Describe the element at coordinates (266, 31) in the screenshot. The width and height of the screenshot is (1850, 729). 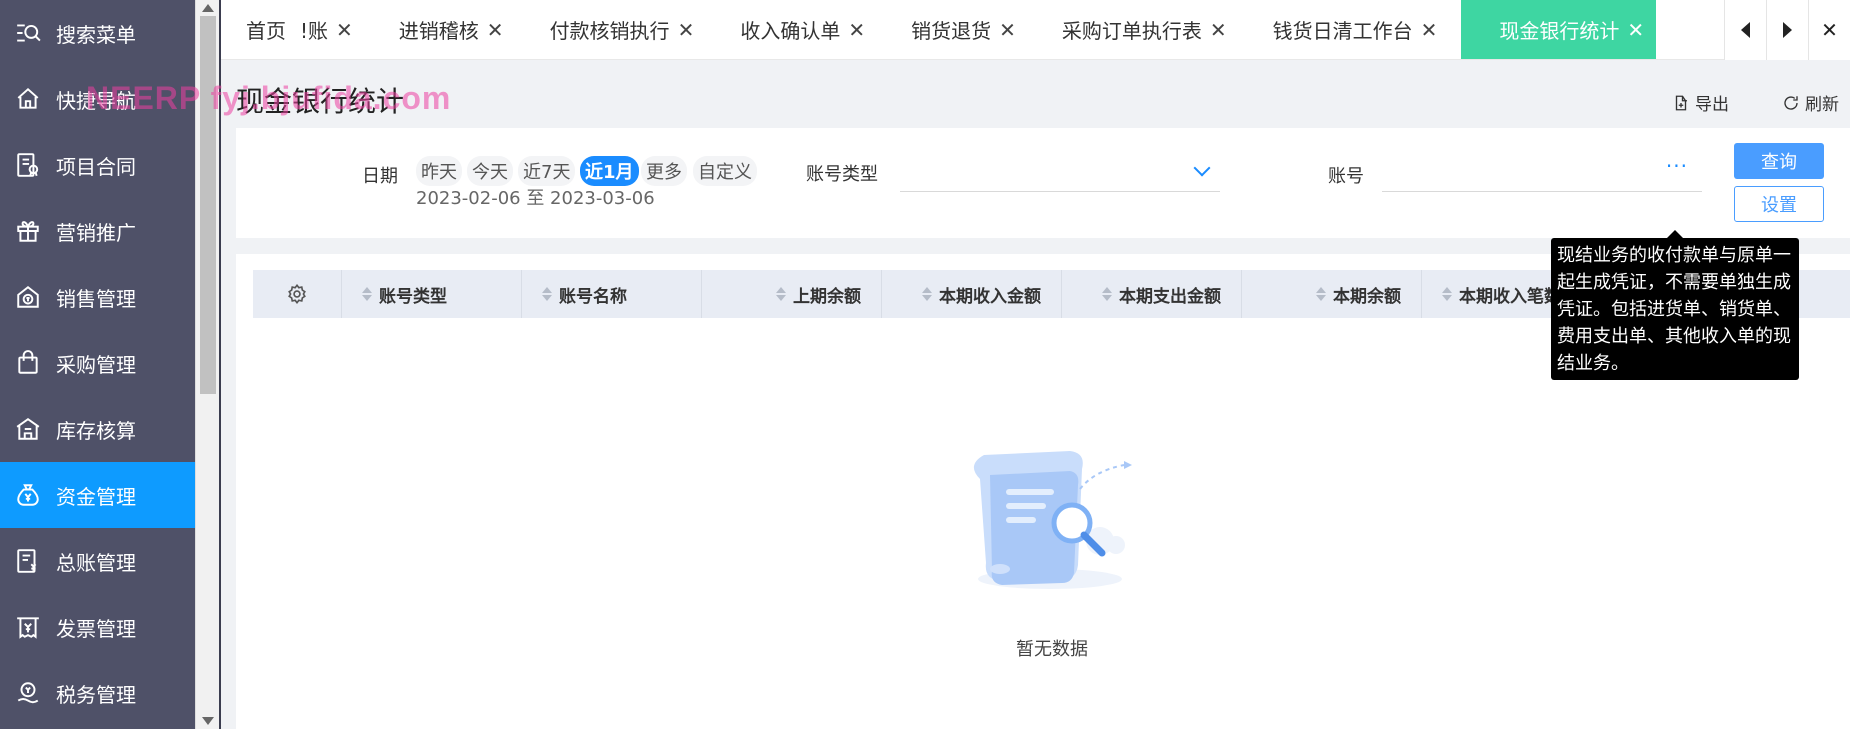
I see `tab-label: 首页` at that location.